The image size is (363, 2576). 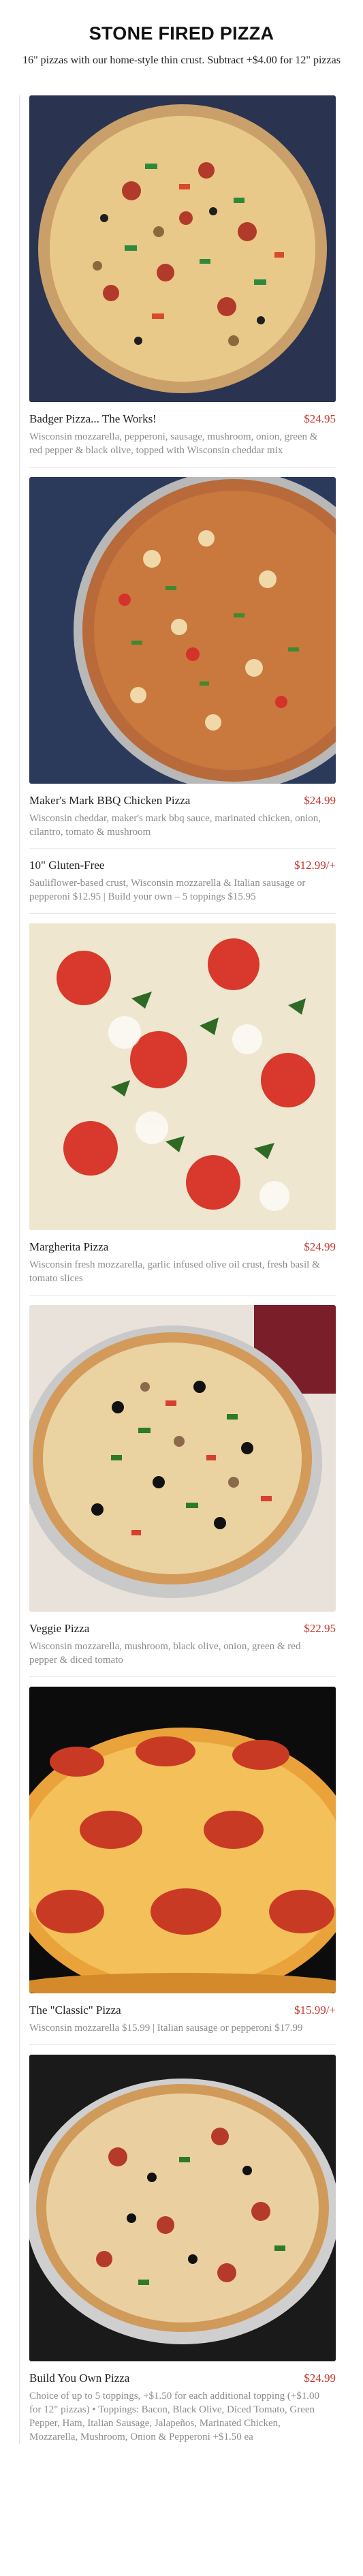 What do you see at coordinates (315, 2010) in the screenshot?
I see `item-price: $15.99/+` at bounding box center [315, 2010].